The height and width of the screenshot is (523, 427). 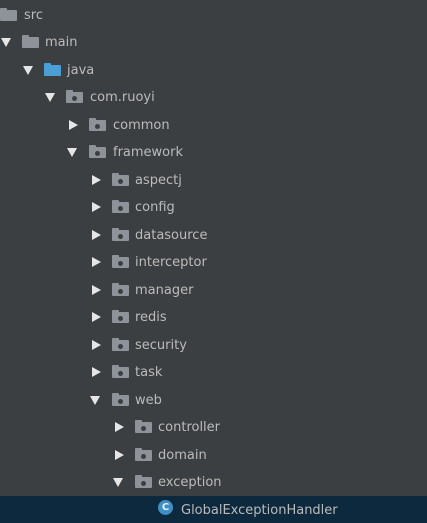 What do you see at coordinates (148, 400) in the screenshot?
I see `tree-node-label: web` at bounding box center [148, 400].